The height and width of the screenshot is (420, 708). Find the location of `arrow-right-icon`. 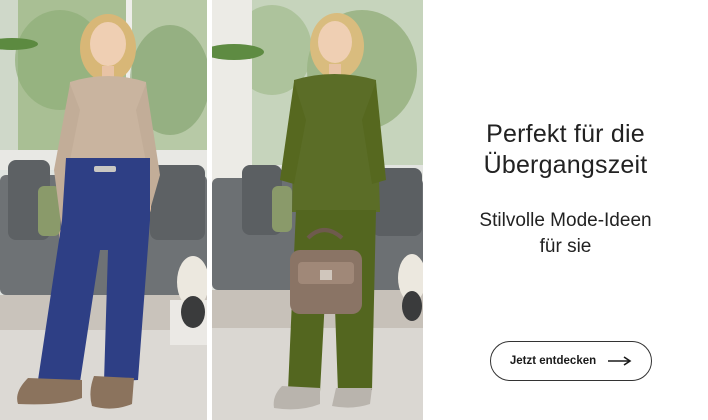

arrow-right-icon is located at coordinates (620, 361).